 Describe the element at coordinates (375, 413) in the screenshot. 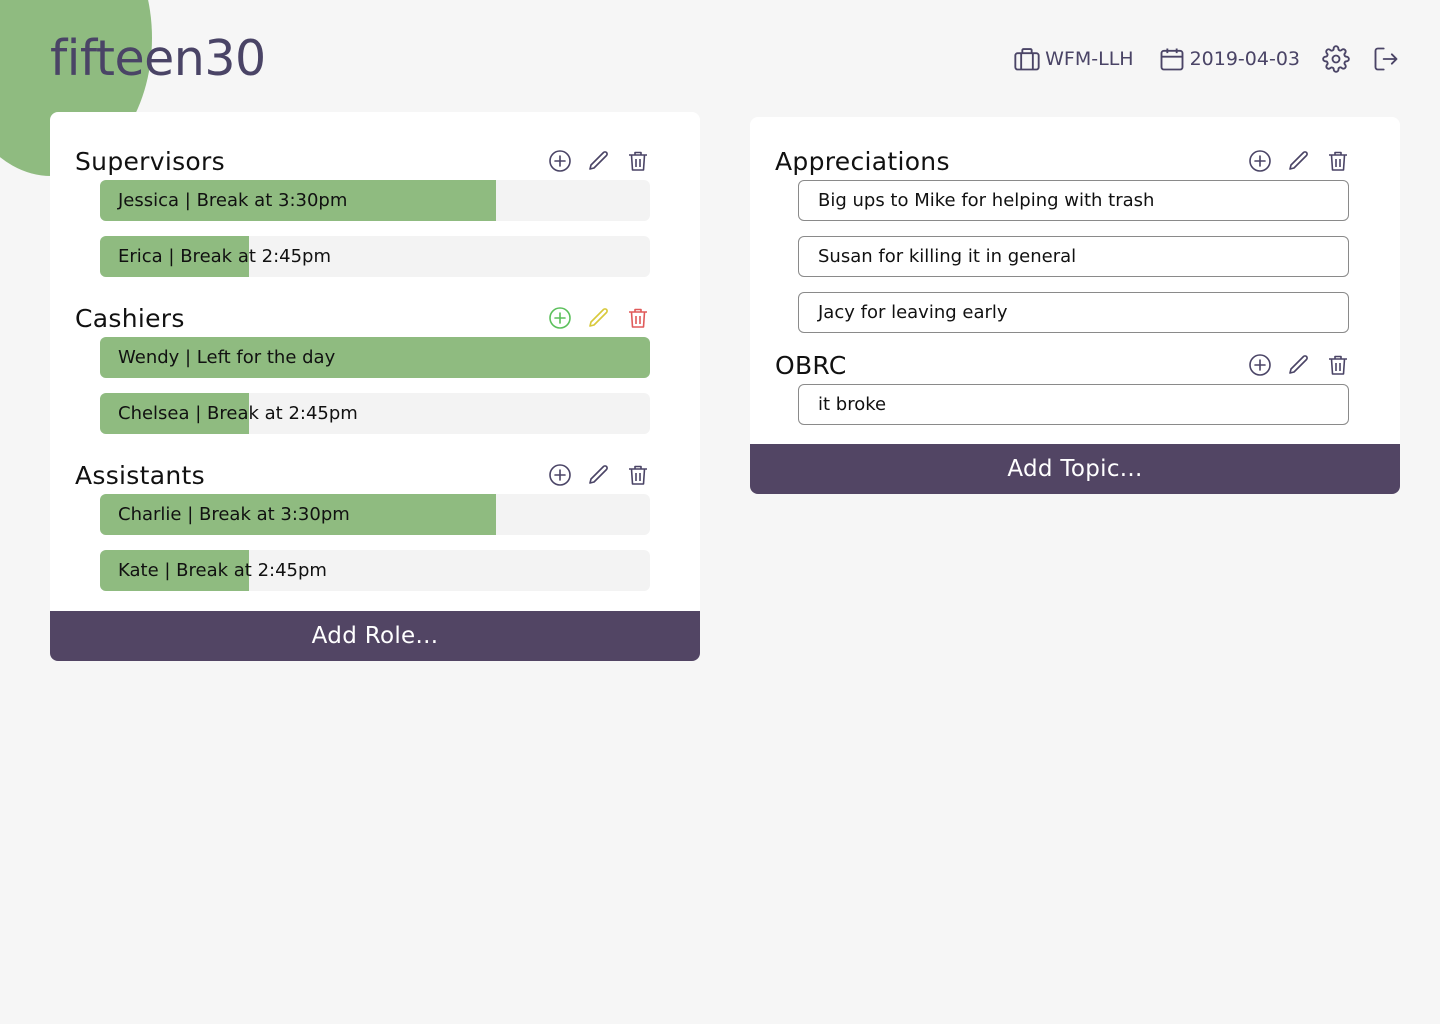

I see `member-bar: Chelsea | Break at 2:45pm` at that location.